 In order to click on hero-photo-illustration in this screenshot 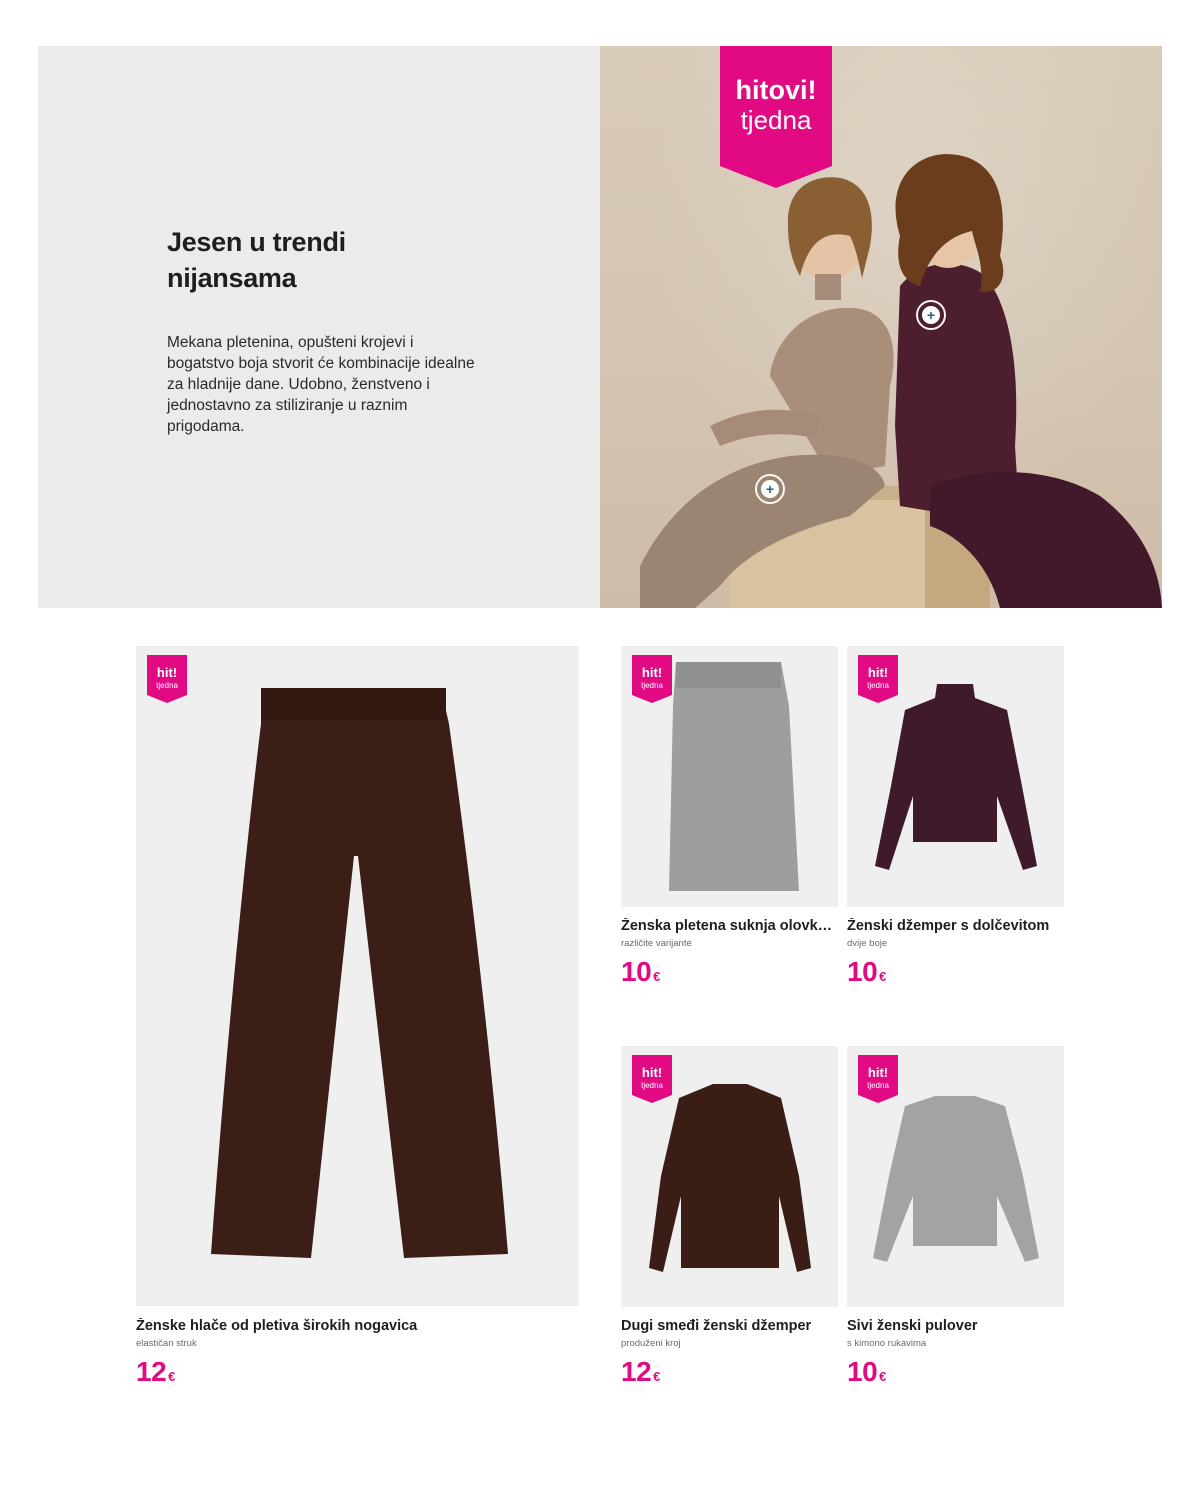, I will do `click(901, 381)`.